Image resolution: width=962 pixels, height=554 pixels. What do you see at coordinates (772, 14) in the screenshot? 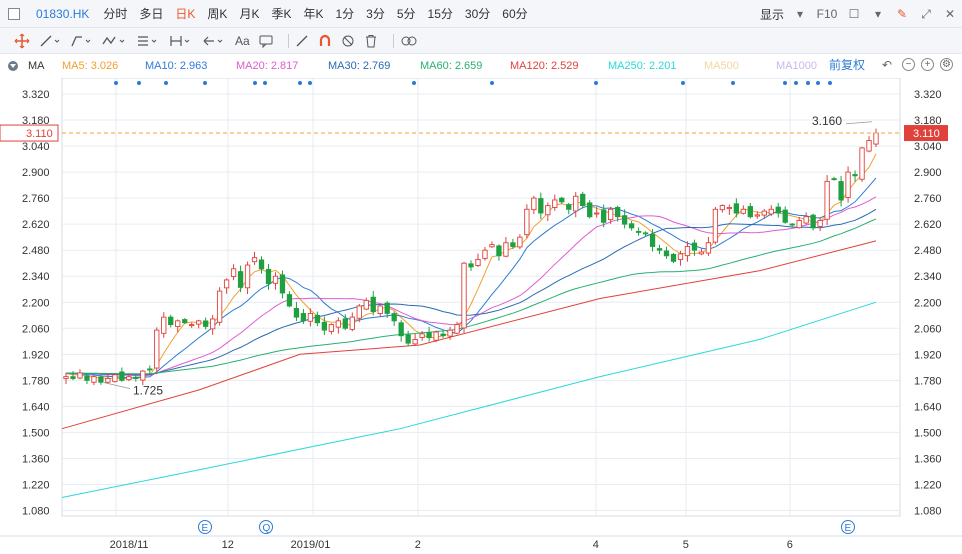
I see `display-menu-label: 显示` at bounding box center [772, 14].